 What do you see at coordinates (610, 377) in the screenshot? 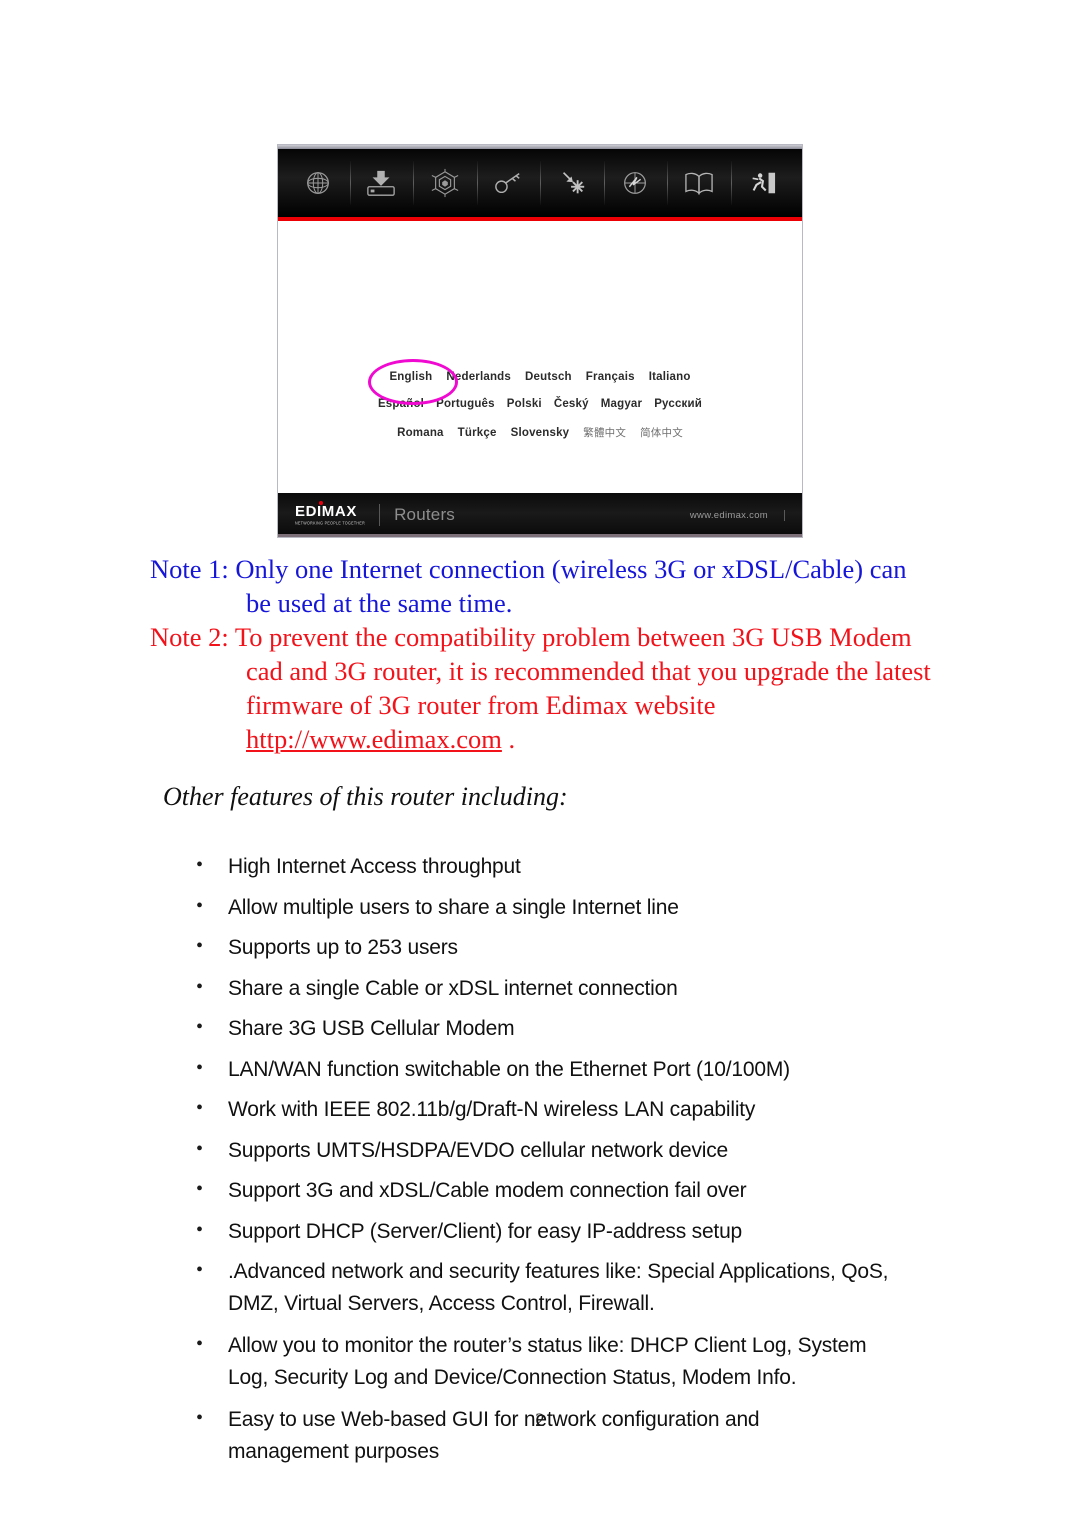
I see `language-option-francais: Français` at bounding box center [610, 377].